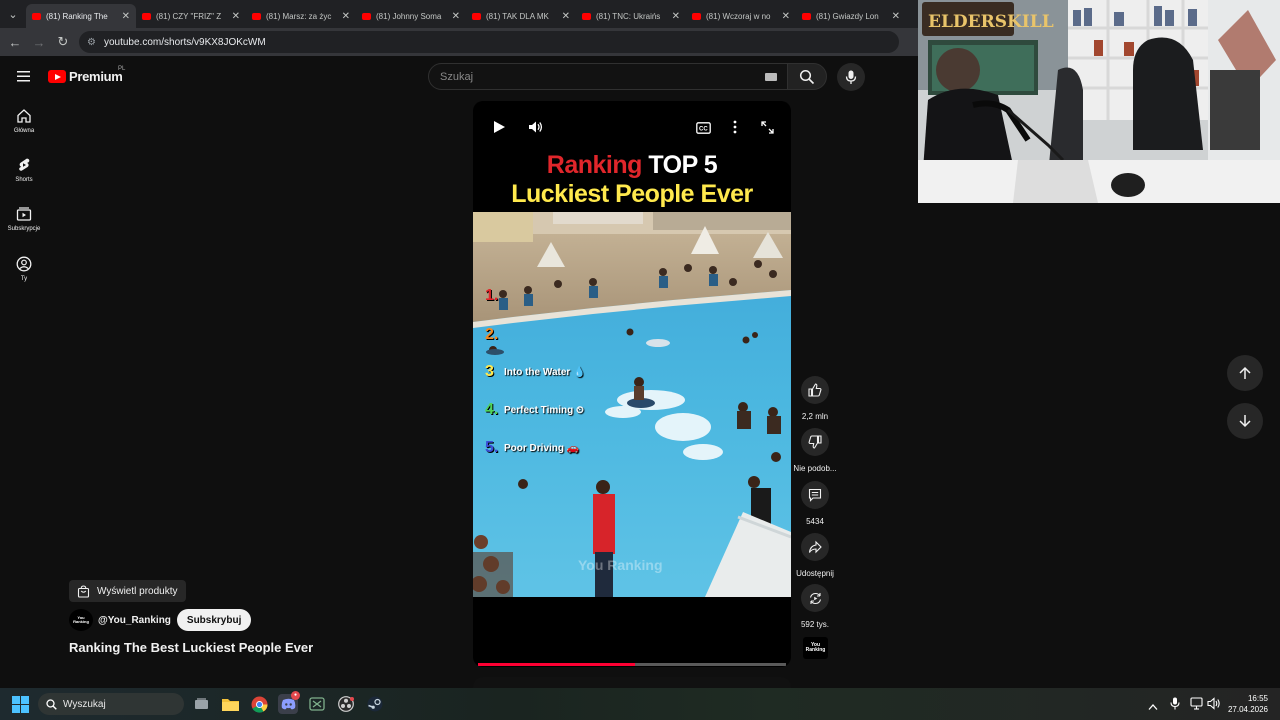 The height and width of the screenshot is (720, 1280). I want to click on tab-title: (81) Johnny Soma, so click(409, 16).